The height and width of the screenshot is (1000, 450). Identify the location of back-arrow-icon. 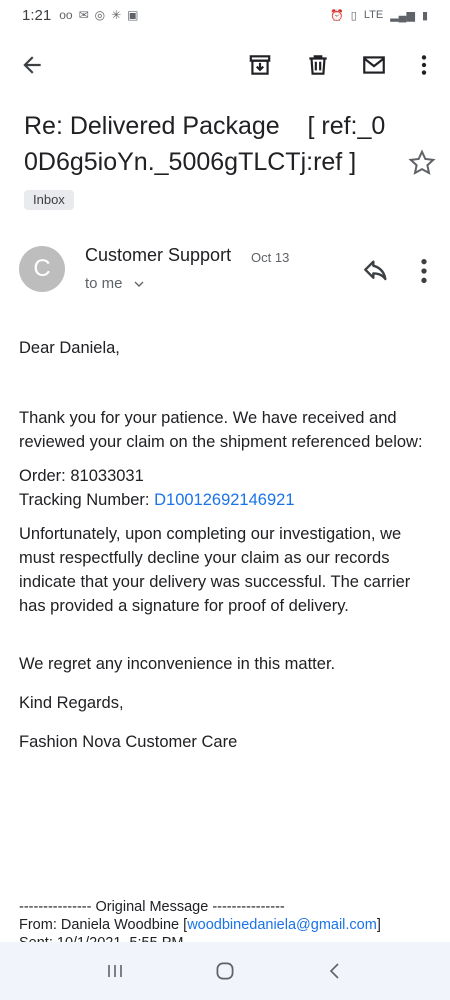
(32, 65).